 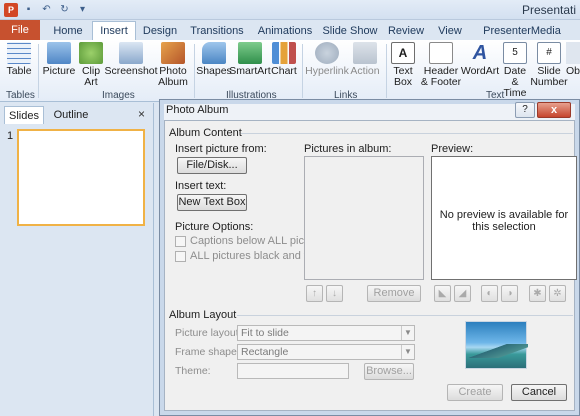 I want to click on new-text-box-button: New Text Box, so click(x=212, y=202).